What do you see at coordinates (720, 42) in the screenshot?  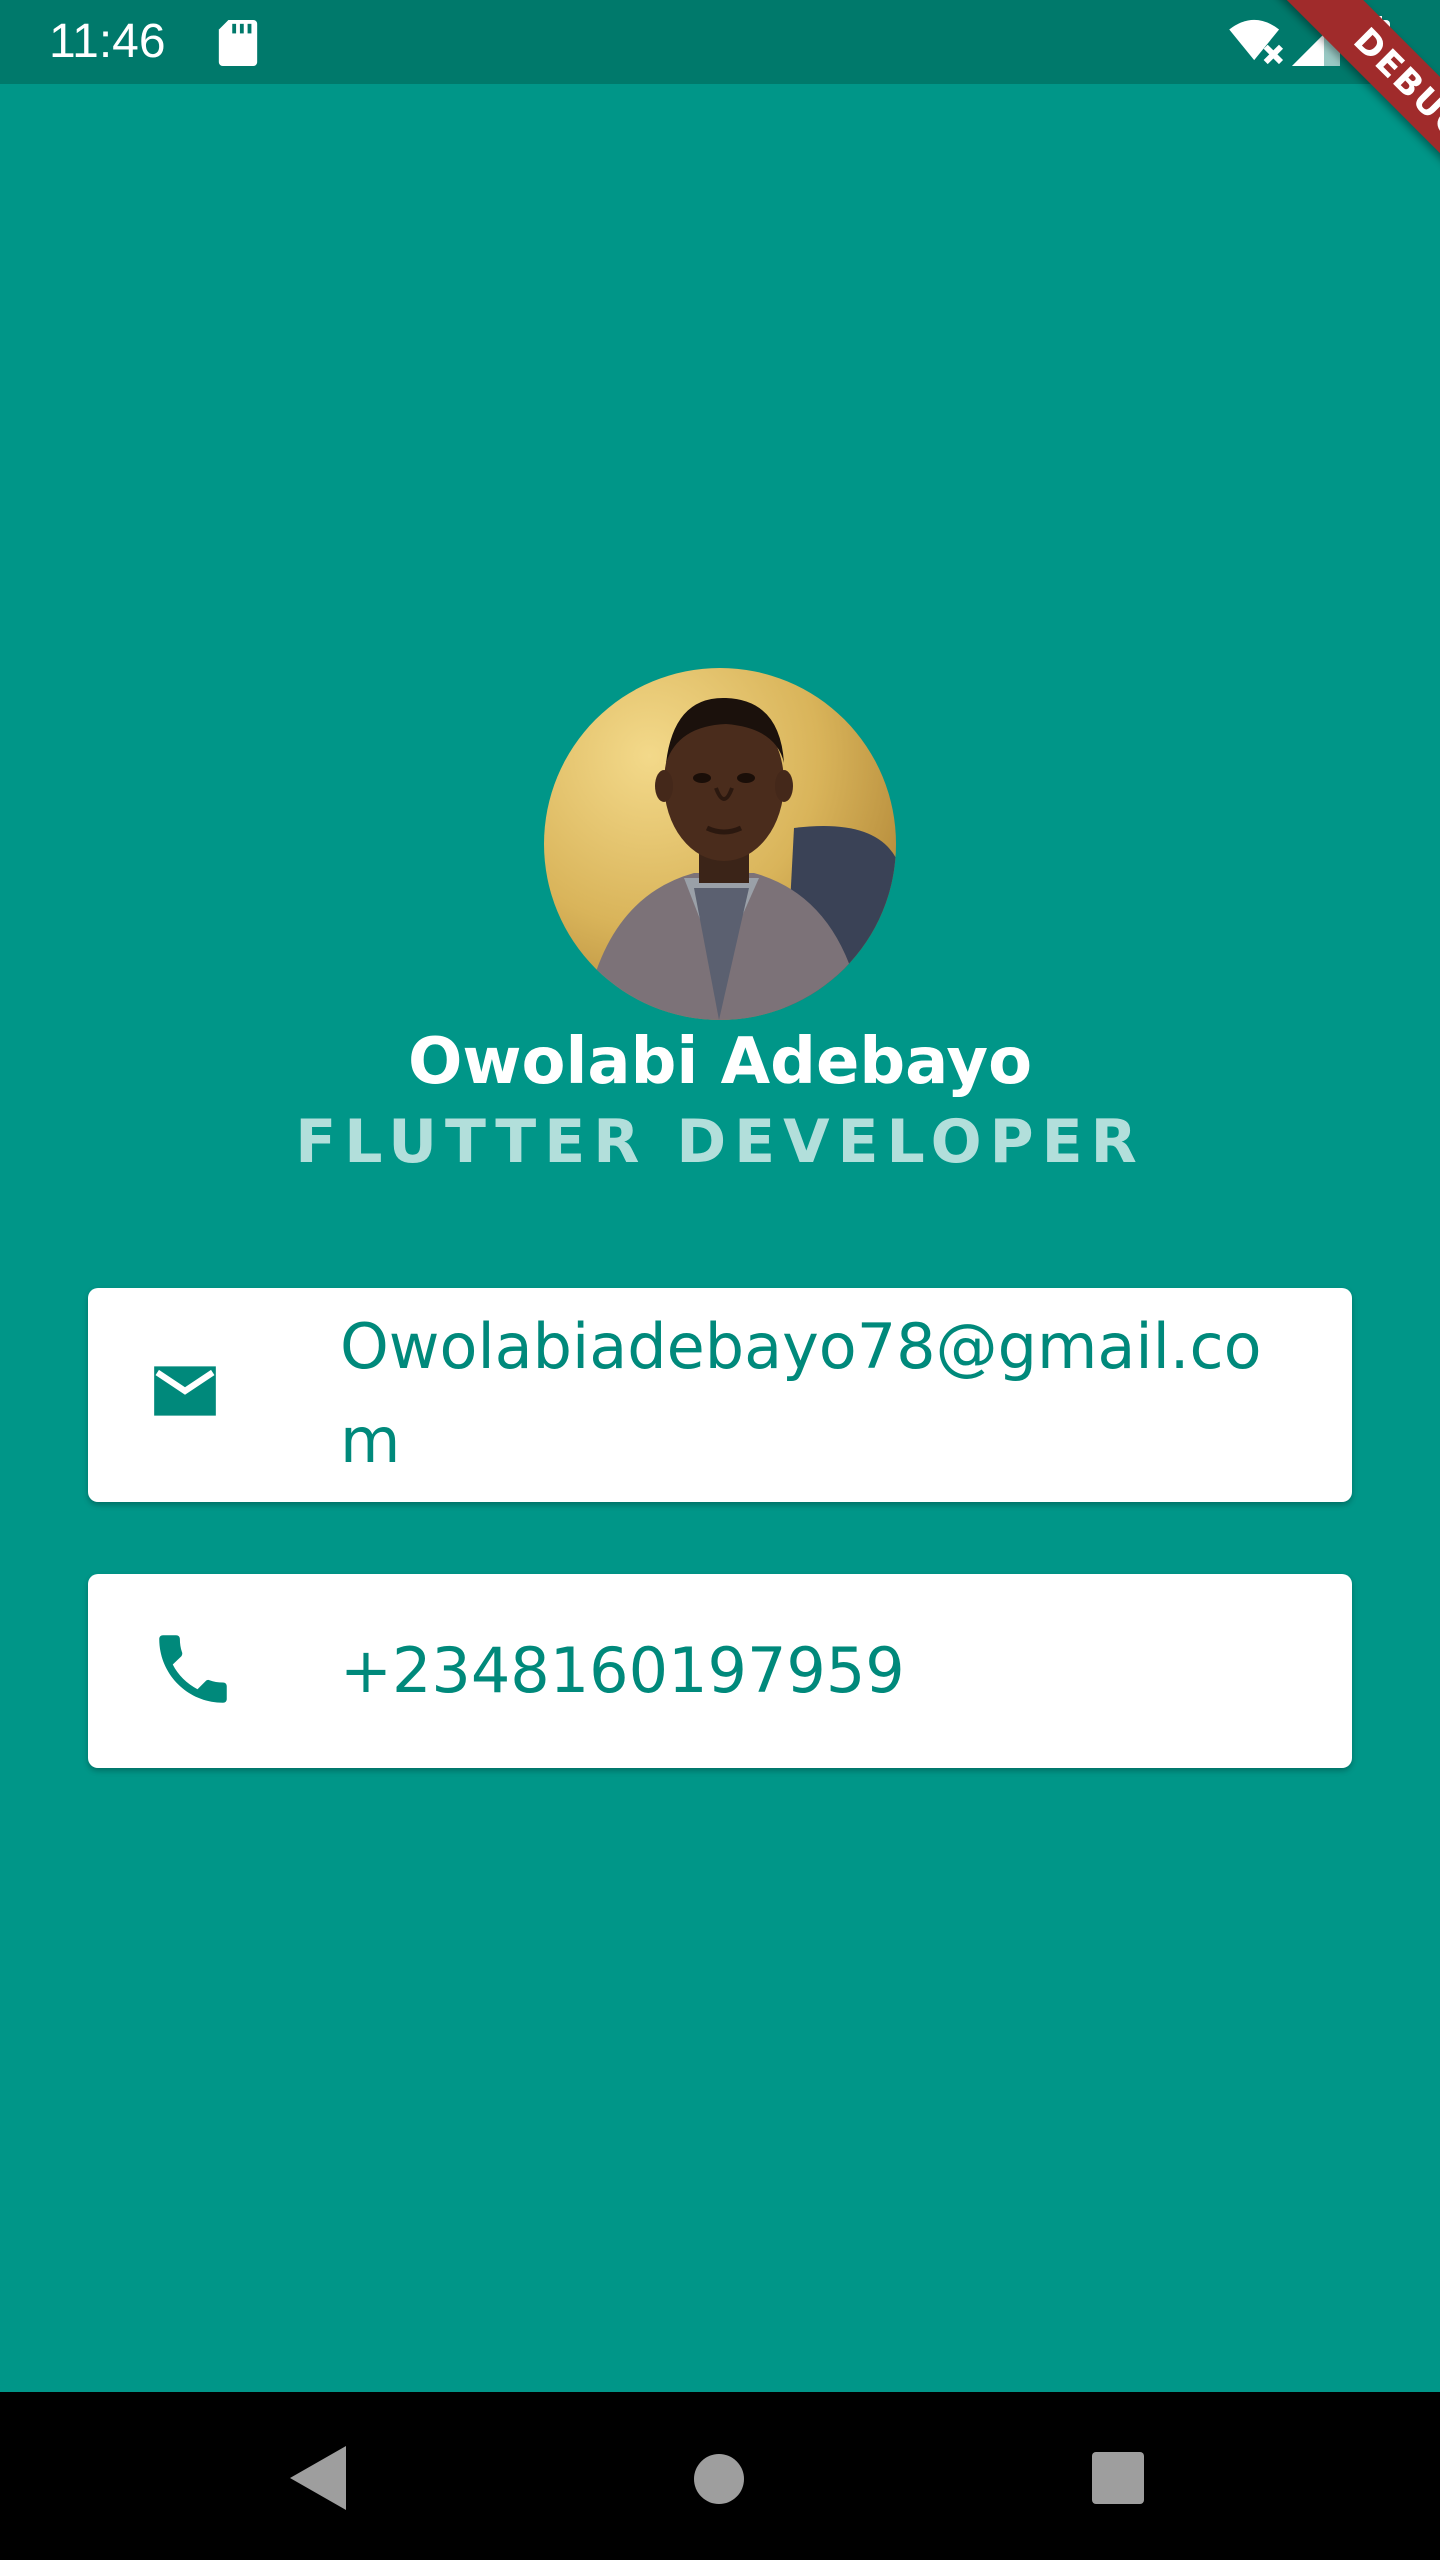 I see `status-bar: 11:46` at bounding box center [720, 42].